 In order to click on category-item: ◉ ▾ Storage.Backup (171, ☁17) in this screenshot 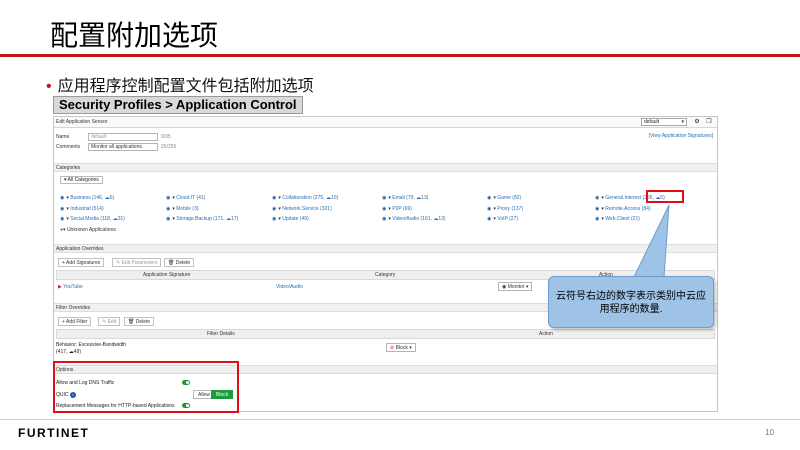, I will do `click(202, 219)`.